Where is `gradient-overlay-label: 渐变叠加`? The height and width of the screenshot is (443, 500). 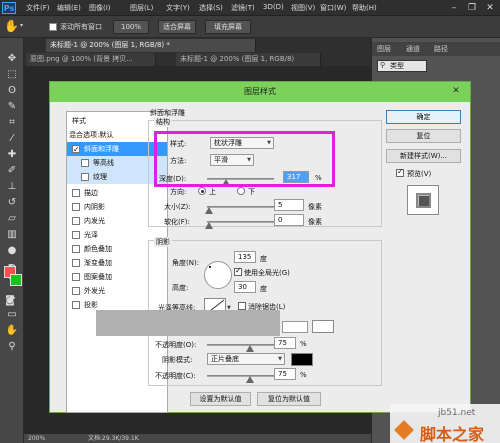
gradient-overlay-label: 渐变叠加 is located at coordinates (98, 263).